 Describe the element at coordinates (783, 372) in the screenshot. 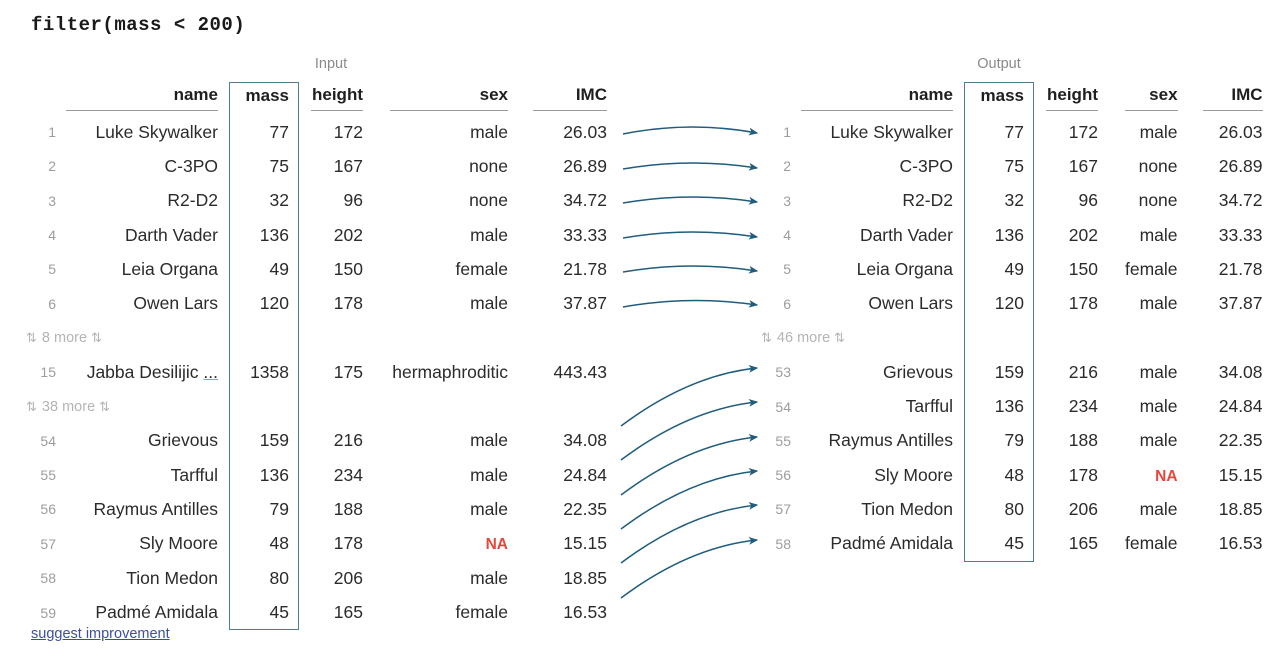

I see `output-row-number: 53` at that location.